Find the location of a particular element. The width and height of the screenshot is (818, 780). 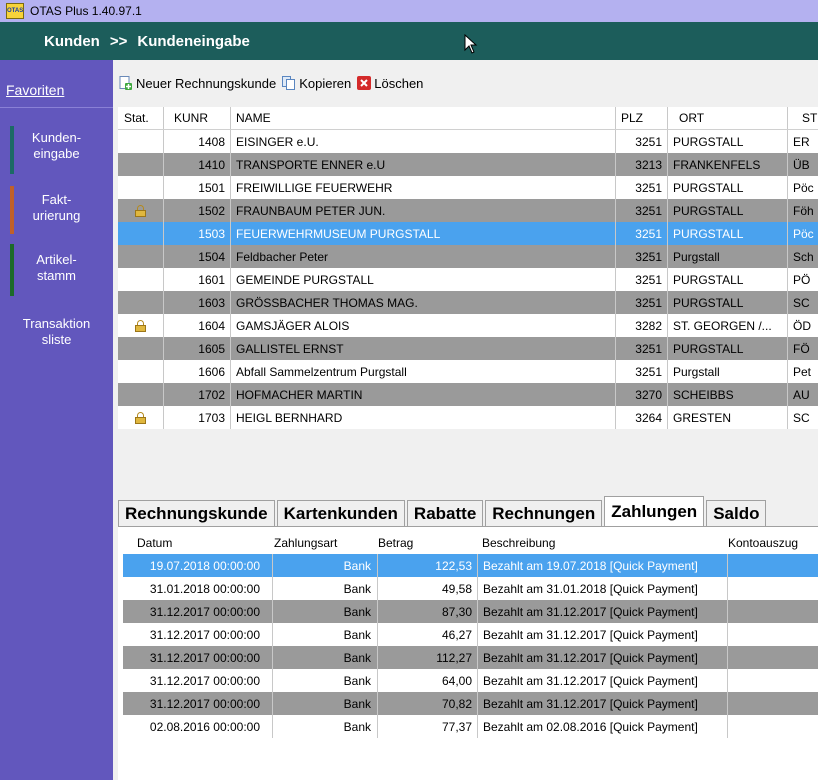

column-header-plz: PLZ is located at coordinates (642, 118).